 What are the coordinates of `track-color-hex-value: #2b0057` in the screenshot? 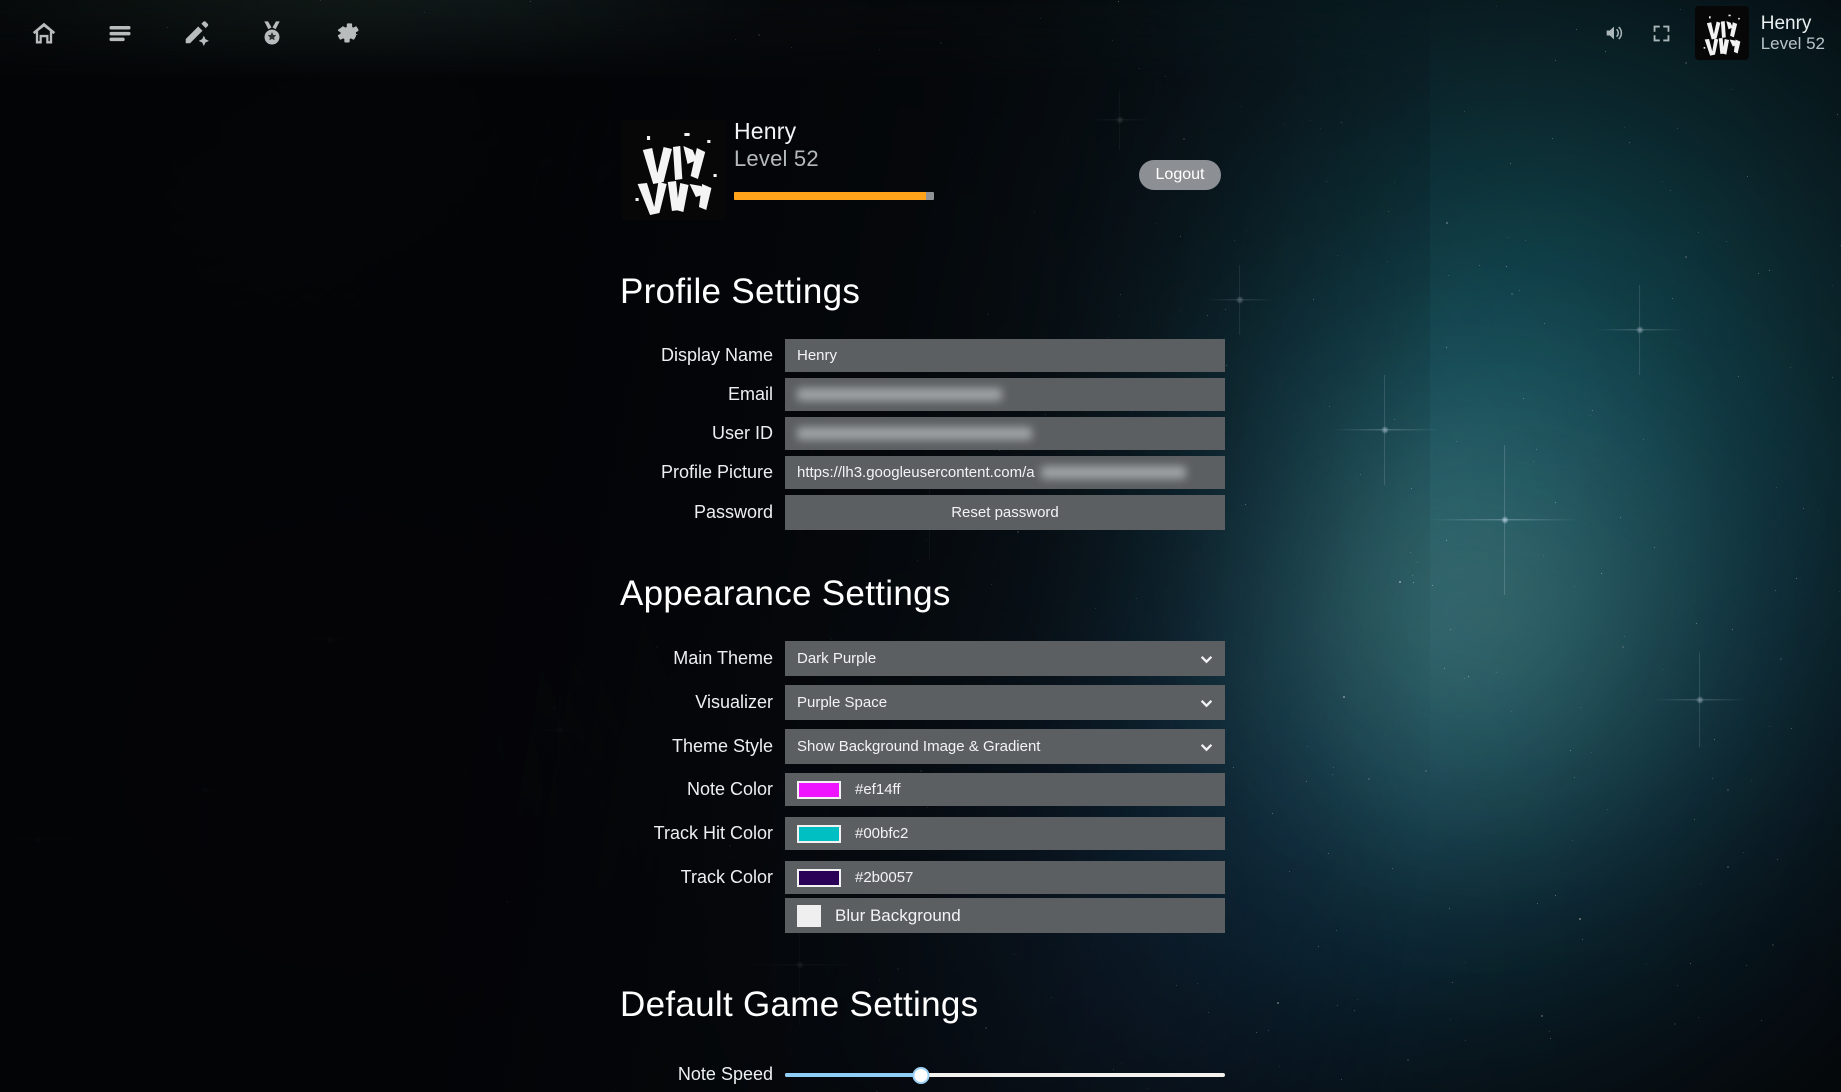 It's located at (884, 877).